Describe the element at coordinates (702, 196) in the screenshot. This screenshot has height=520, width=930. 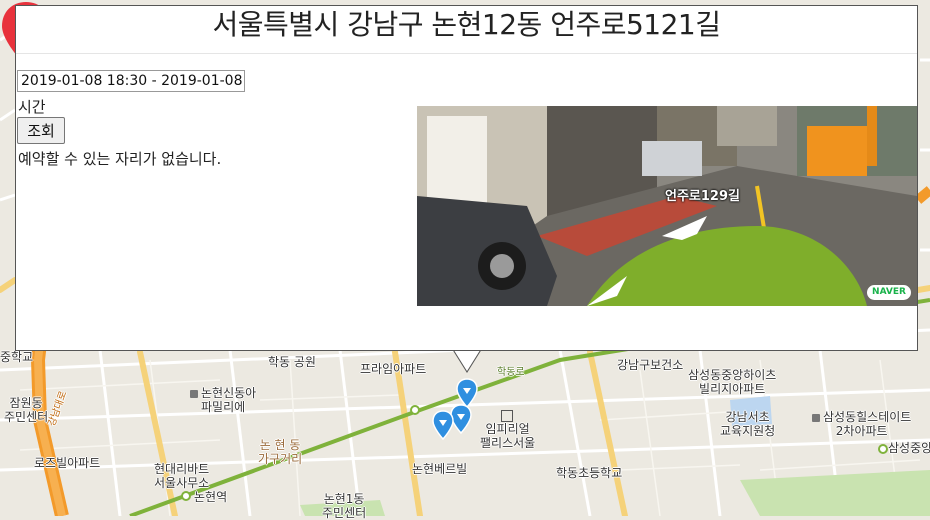
I see `street-view-road-name: 언주로129길` at that location.